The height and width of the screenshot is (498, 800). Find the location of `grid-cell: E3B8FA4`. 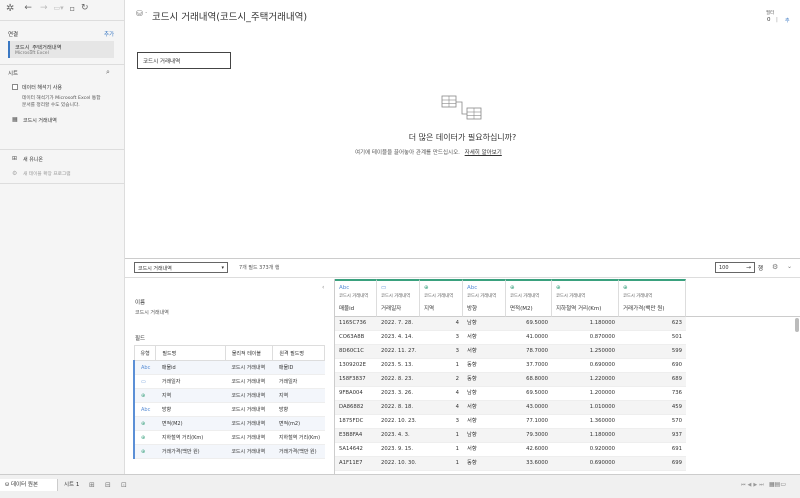

grid-cell: E3B8FA4 is located at coordinates (356, 436).